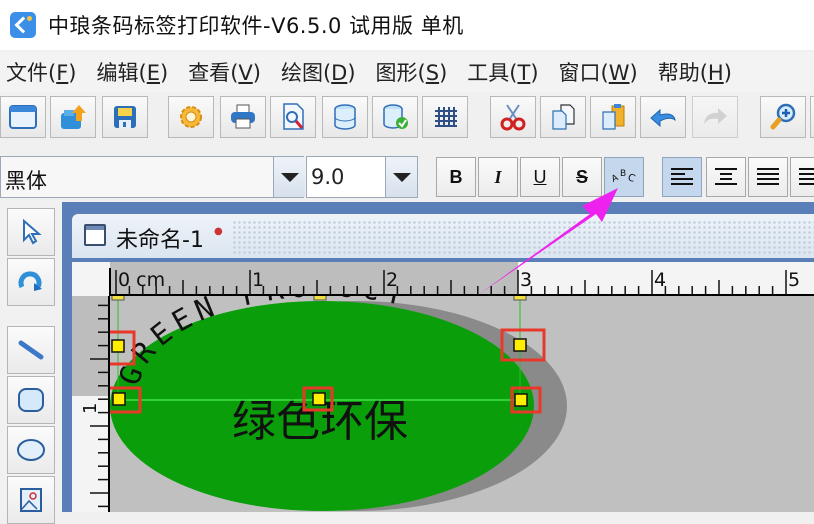  I want to click on menu-item-1: 编辑(E), so click(133, 72).